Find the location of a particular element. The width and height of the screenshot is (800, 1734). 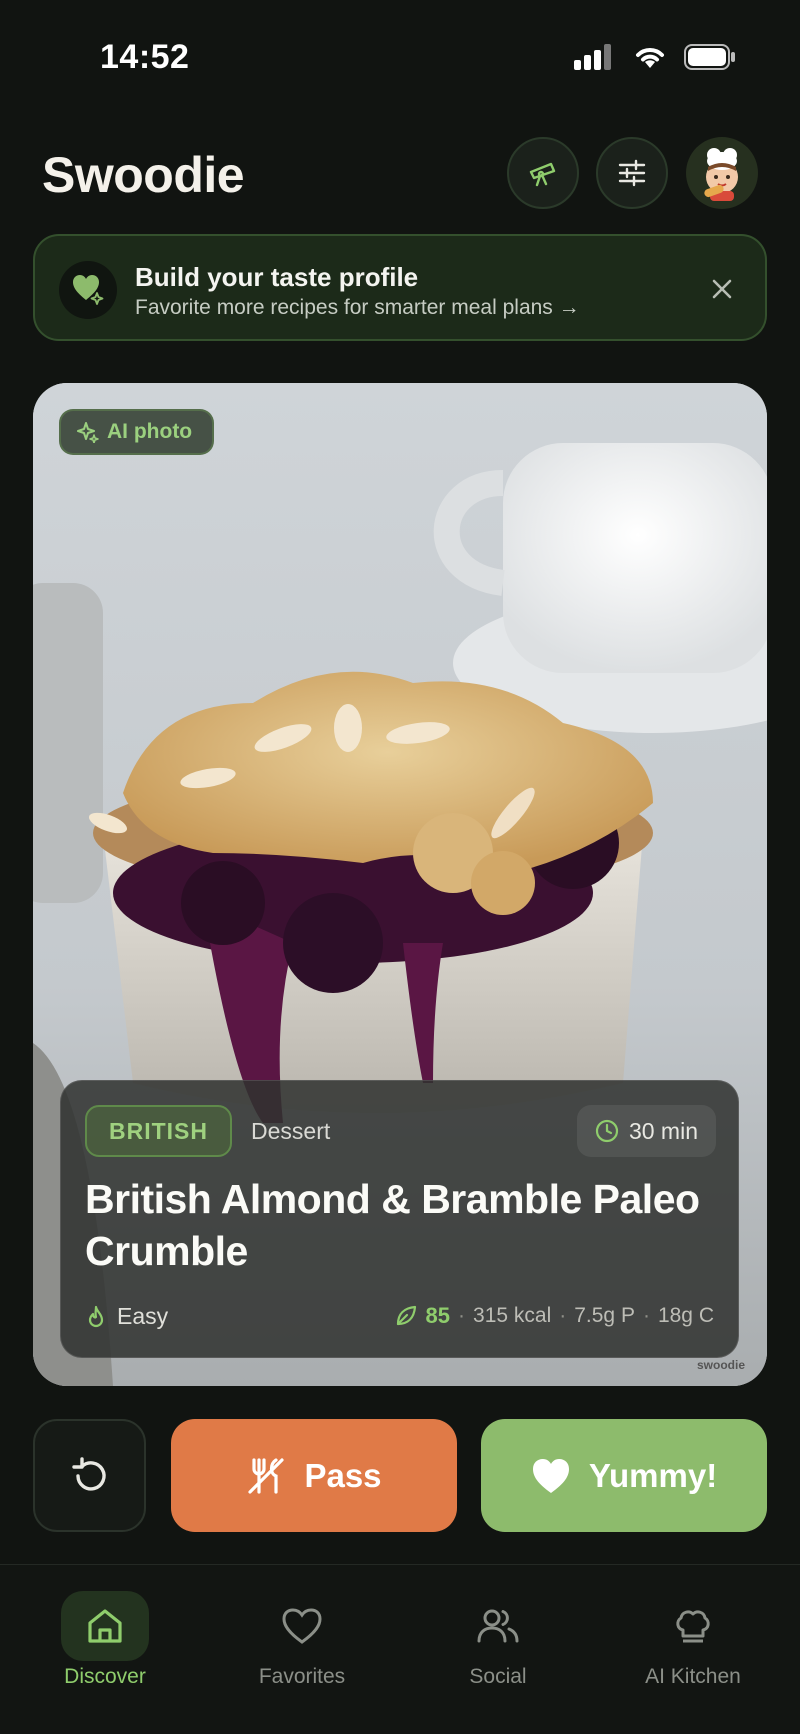

ai-photo-badge: AI photo is located at coordinates (137, 432).